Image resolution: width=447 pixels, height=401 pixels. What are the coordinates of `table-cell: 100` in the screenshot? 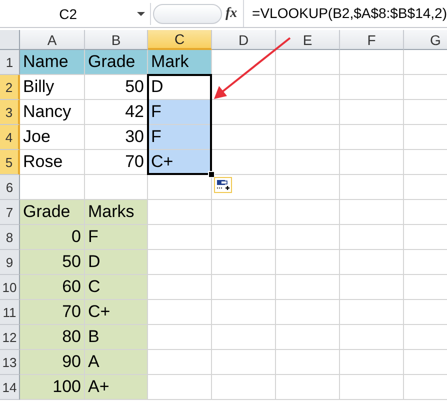 It's located at (52, 387).